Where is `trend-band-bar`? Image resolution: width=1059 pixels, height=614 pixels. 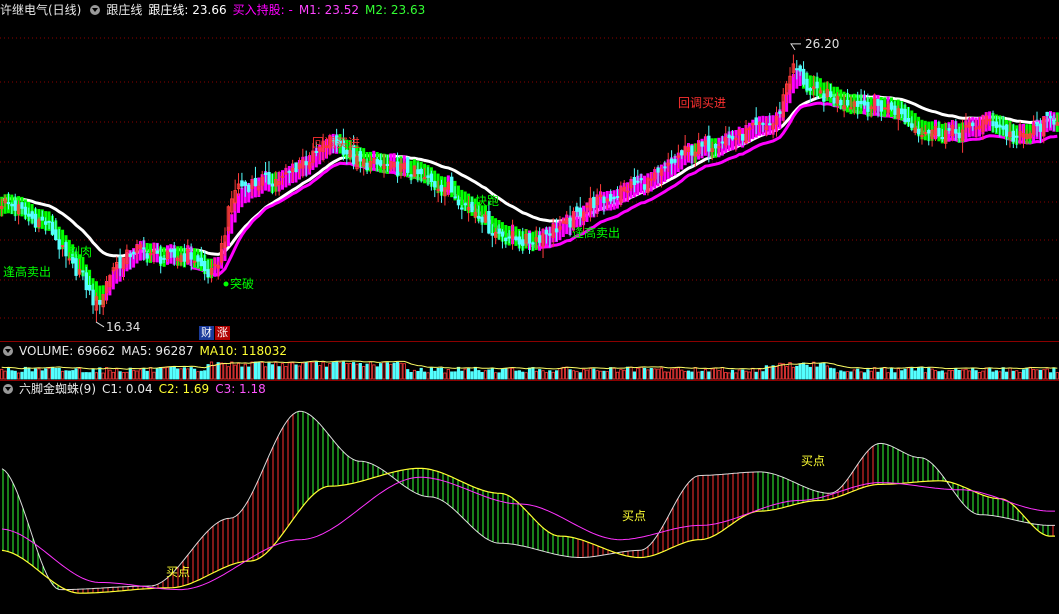
trend-band-bar is located at coordinates (232, 224).